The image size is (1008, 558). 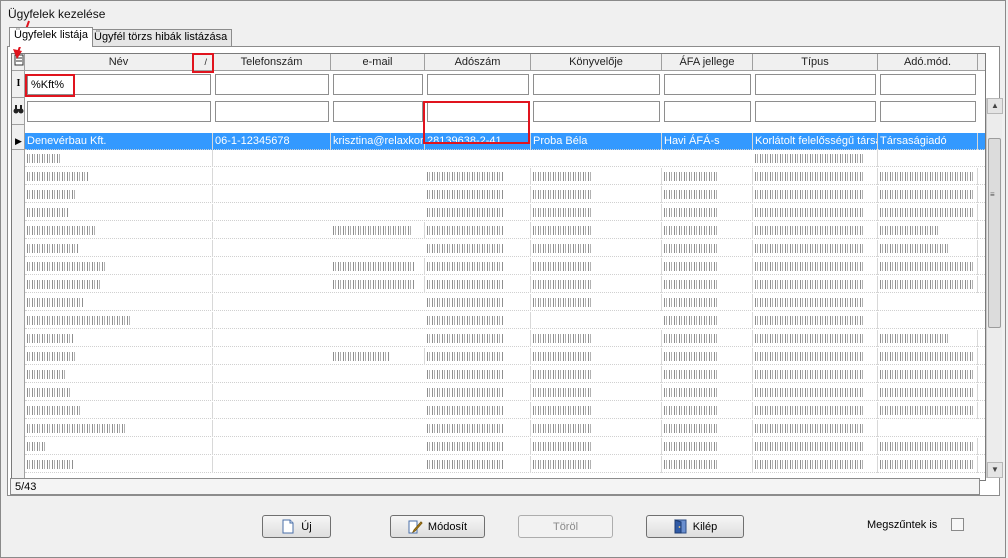 I want to click on scroll-up-icon: ▲, so click(x=995, y=106).